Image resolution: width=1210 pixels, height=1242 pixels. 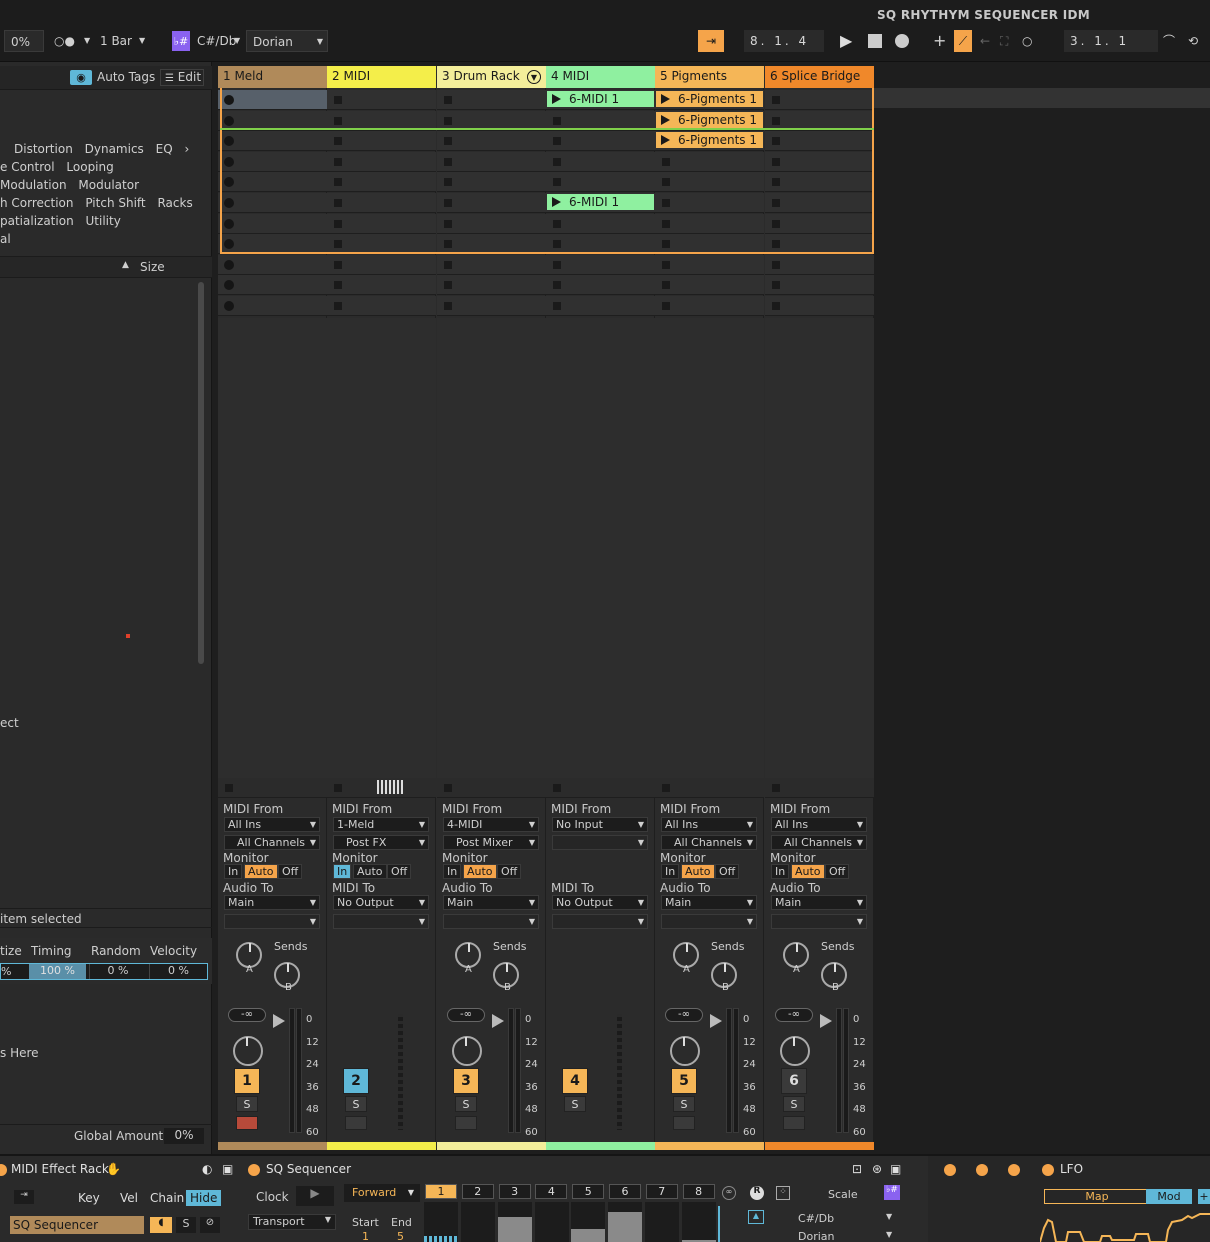 I want to click on device-scale-key: C#/Db, so click(x=816, y=1218).